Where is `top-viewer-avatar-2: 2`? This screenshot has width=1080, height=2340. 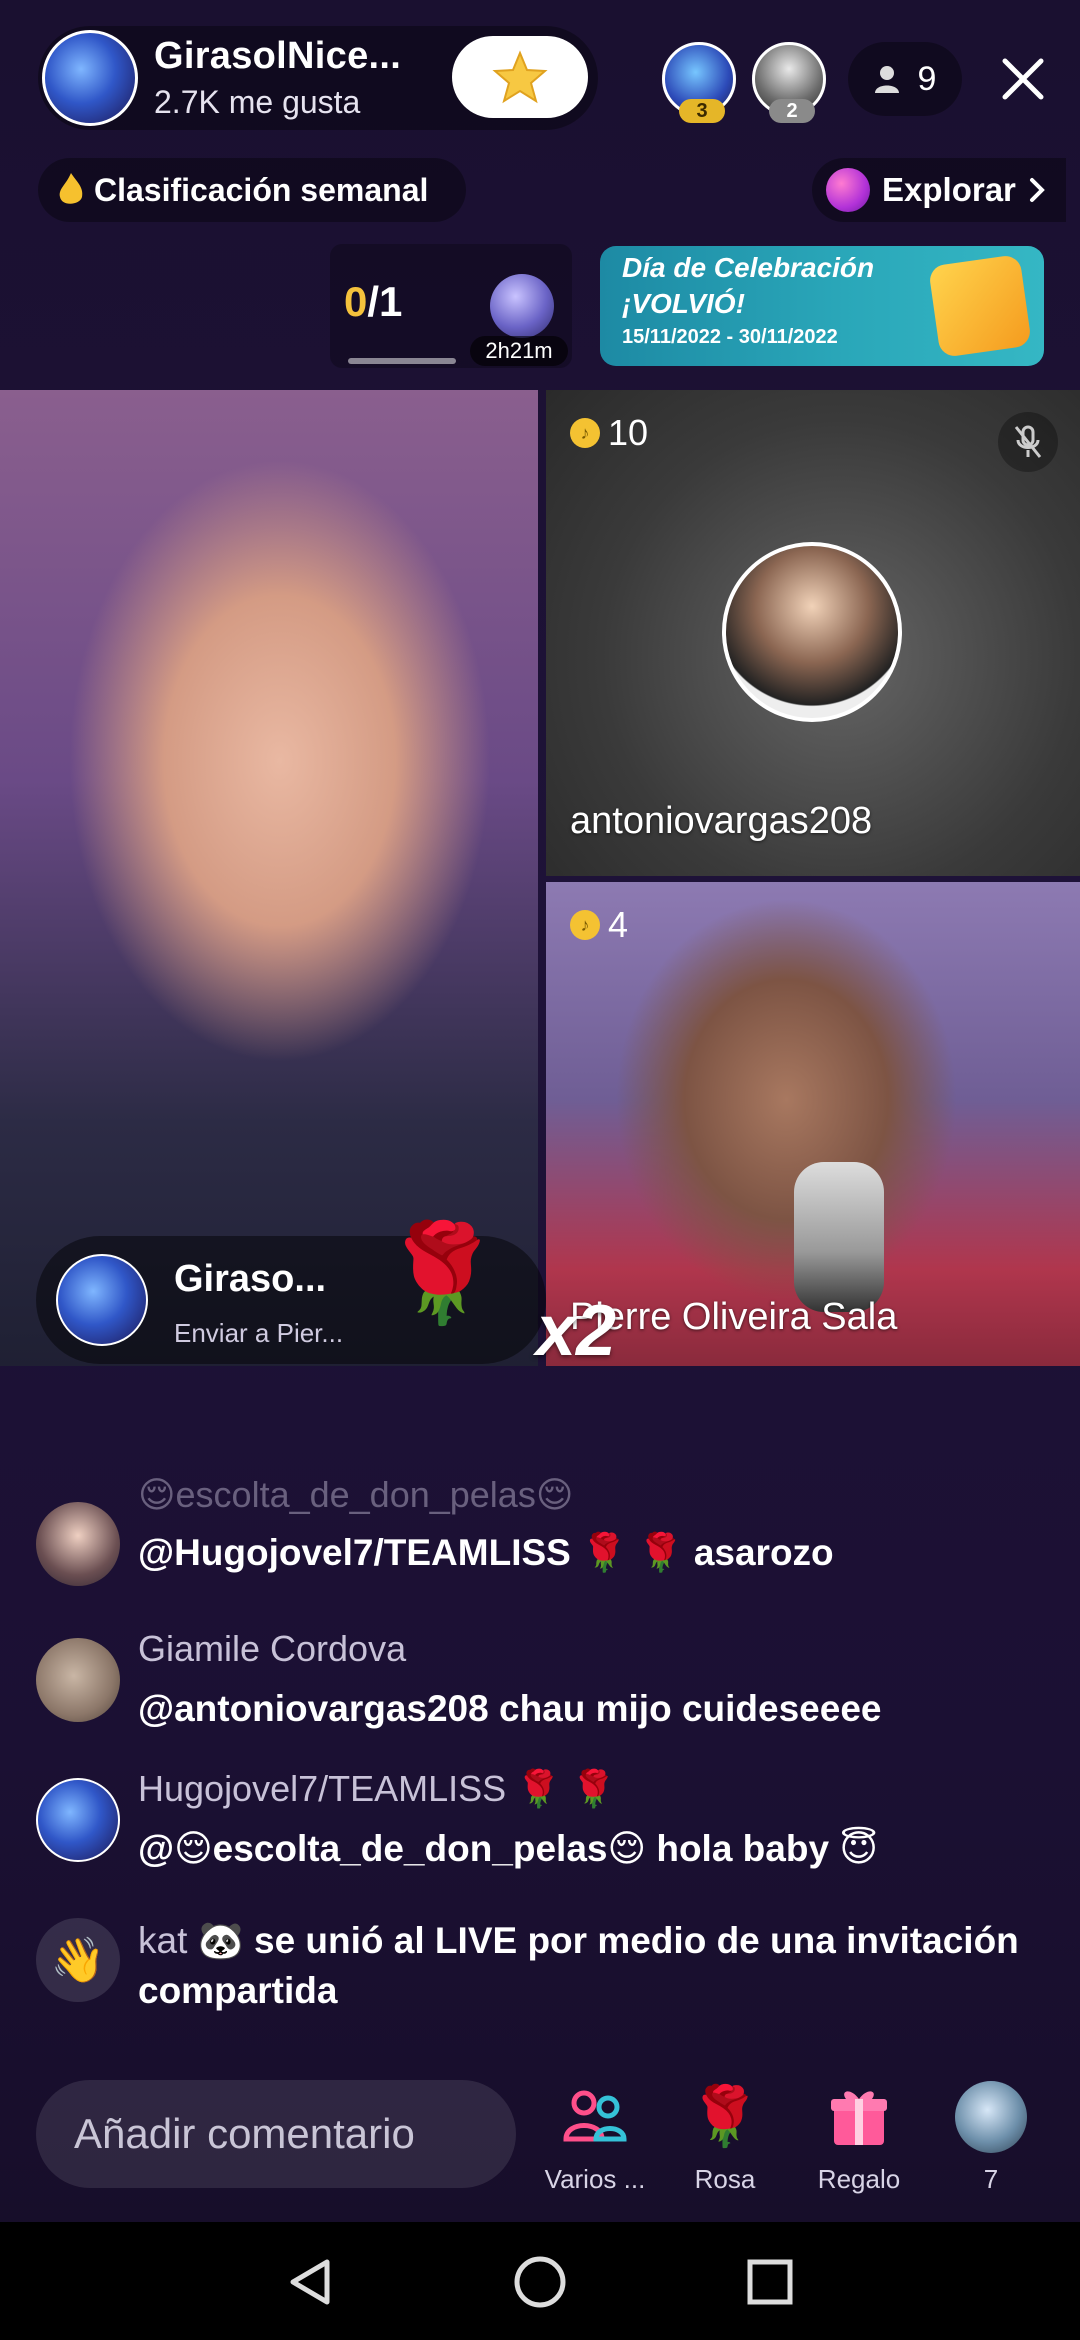
top-viewer-avatar-2: 2 is located at coordinates (789, 82).